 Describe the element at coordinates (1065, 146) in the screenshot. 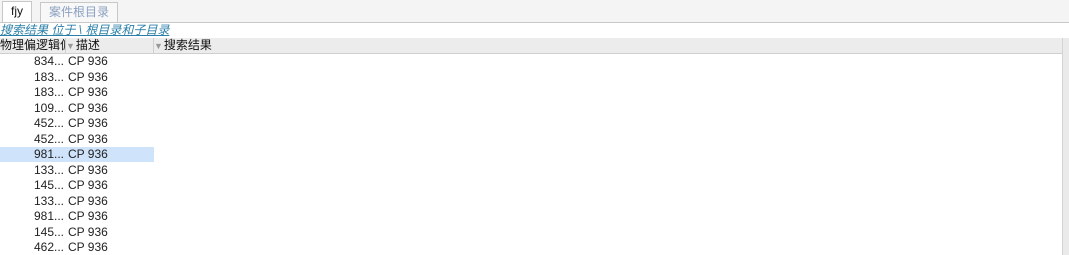

I see `vertical-scrollbar` at that location.